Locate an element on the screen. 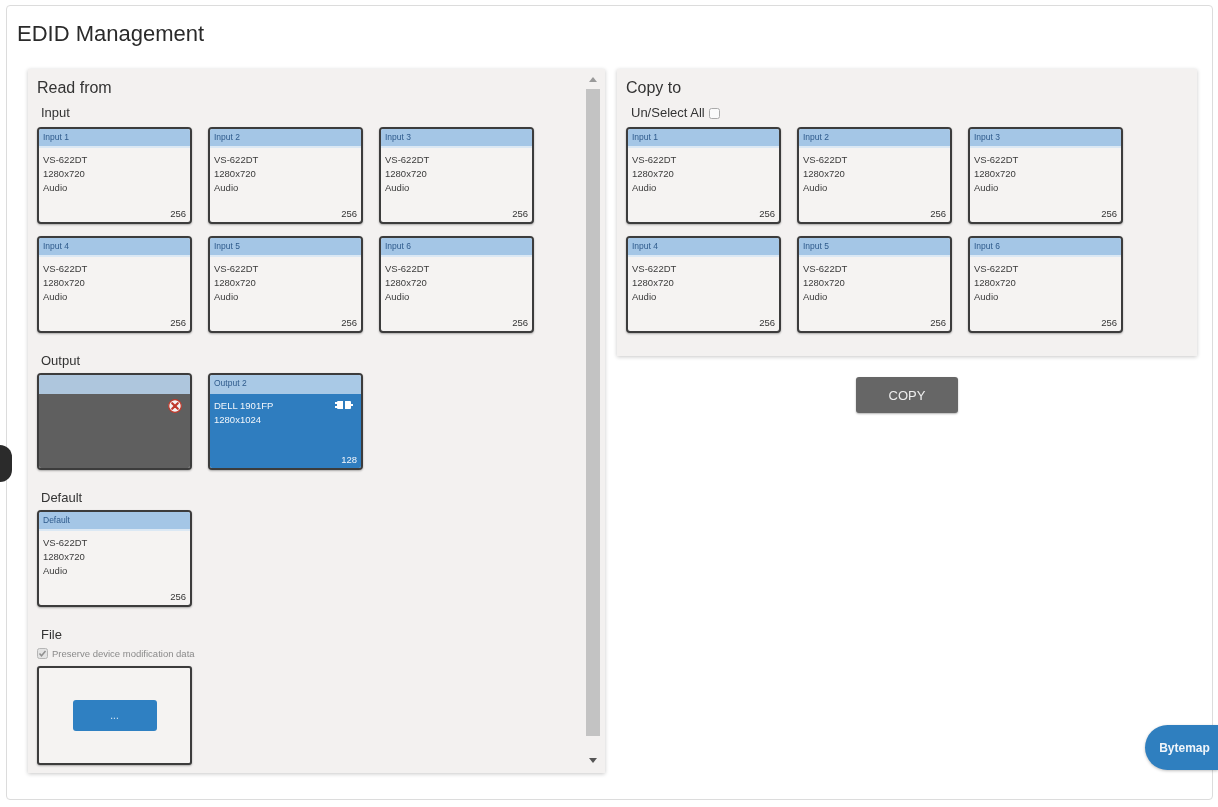 The width and height of the screenshot is (1218, 807). copy-button: COPY is located at coordinates (907, 395).